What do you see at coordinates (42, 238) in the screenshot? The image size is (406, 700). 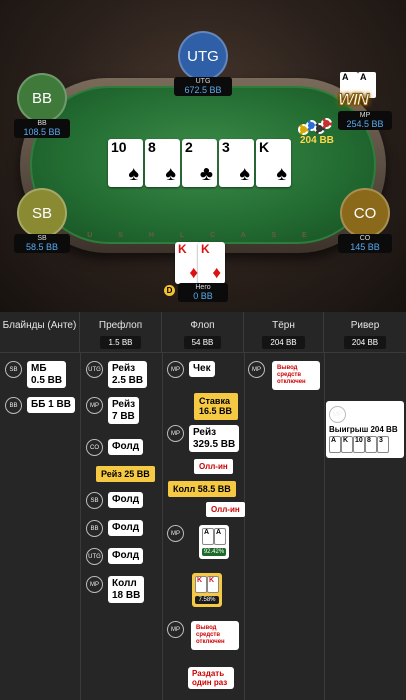 I see `seat-name: SB` at bounding box center [42, 238].